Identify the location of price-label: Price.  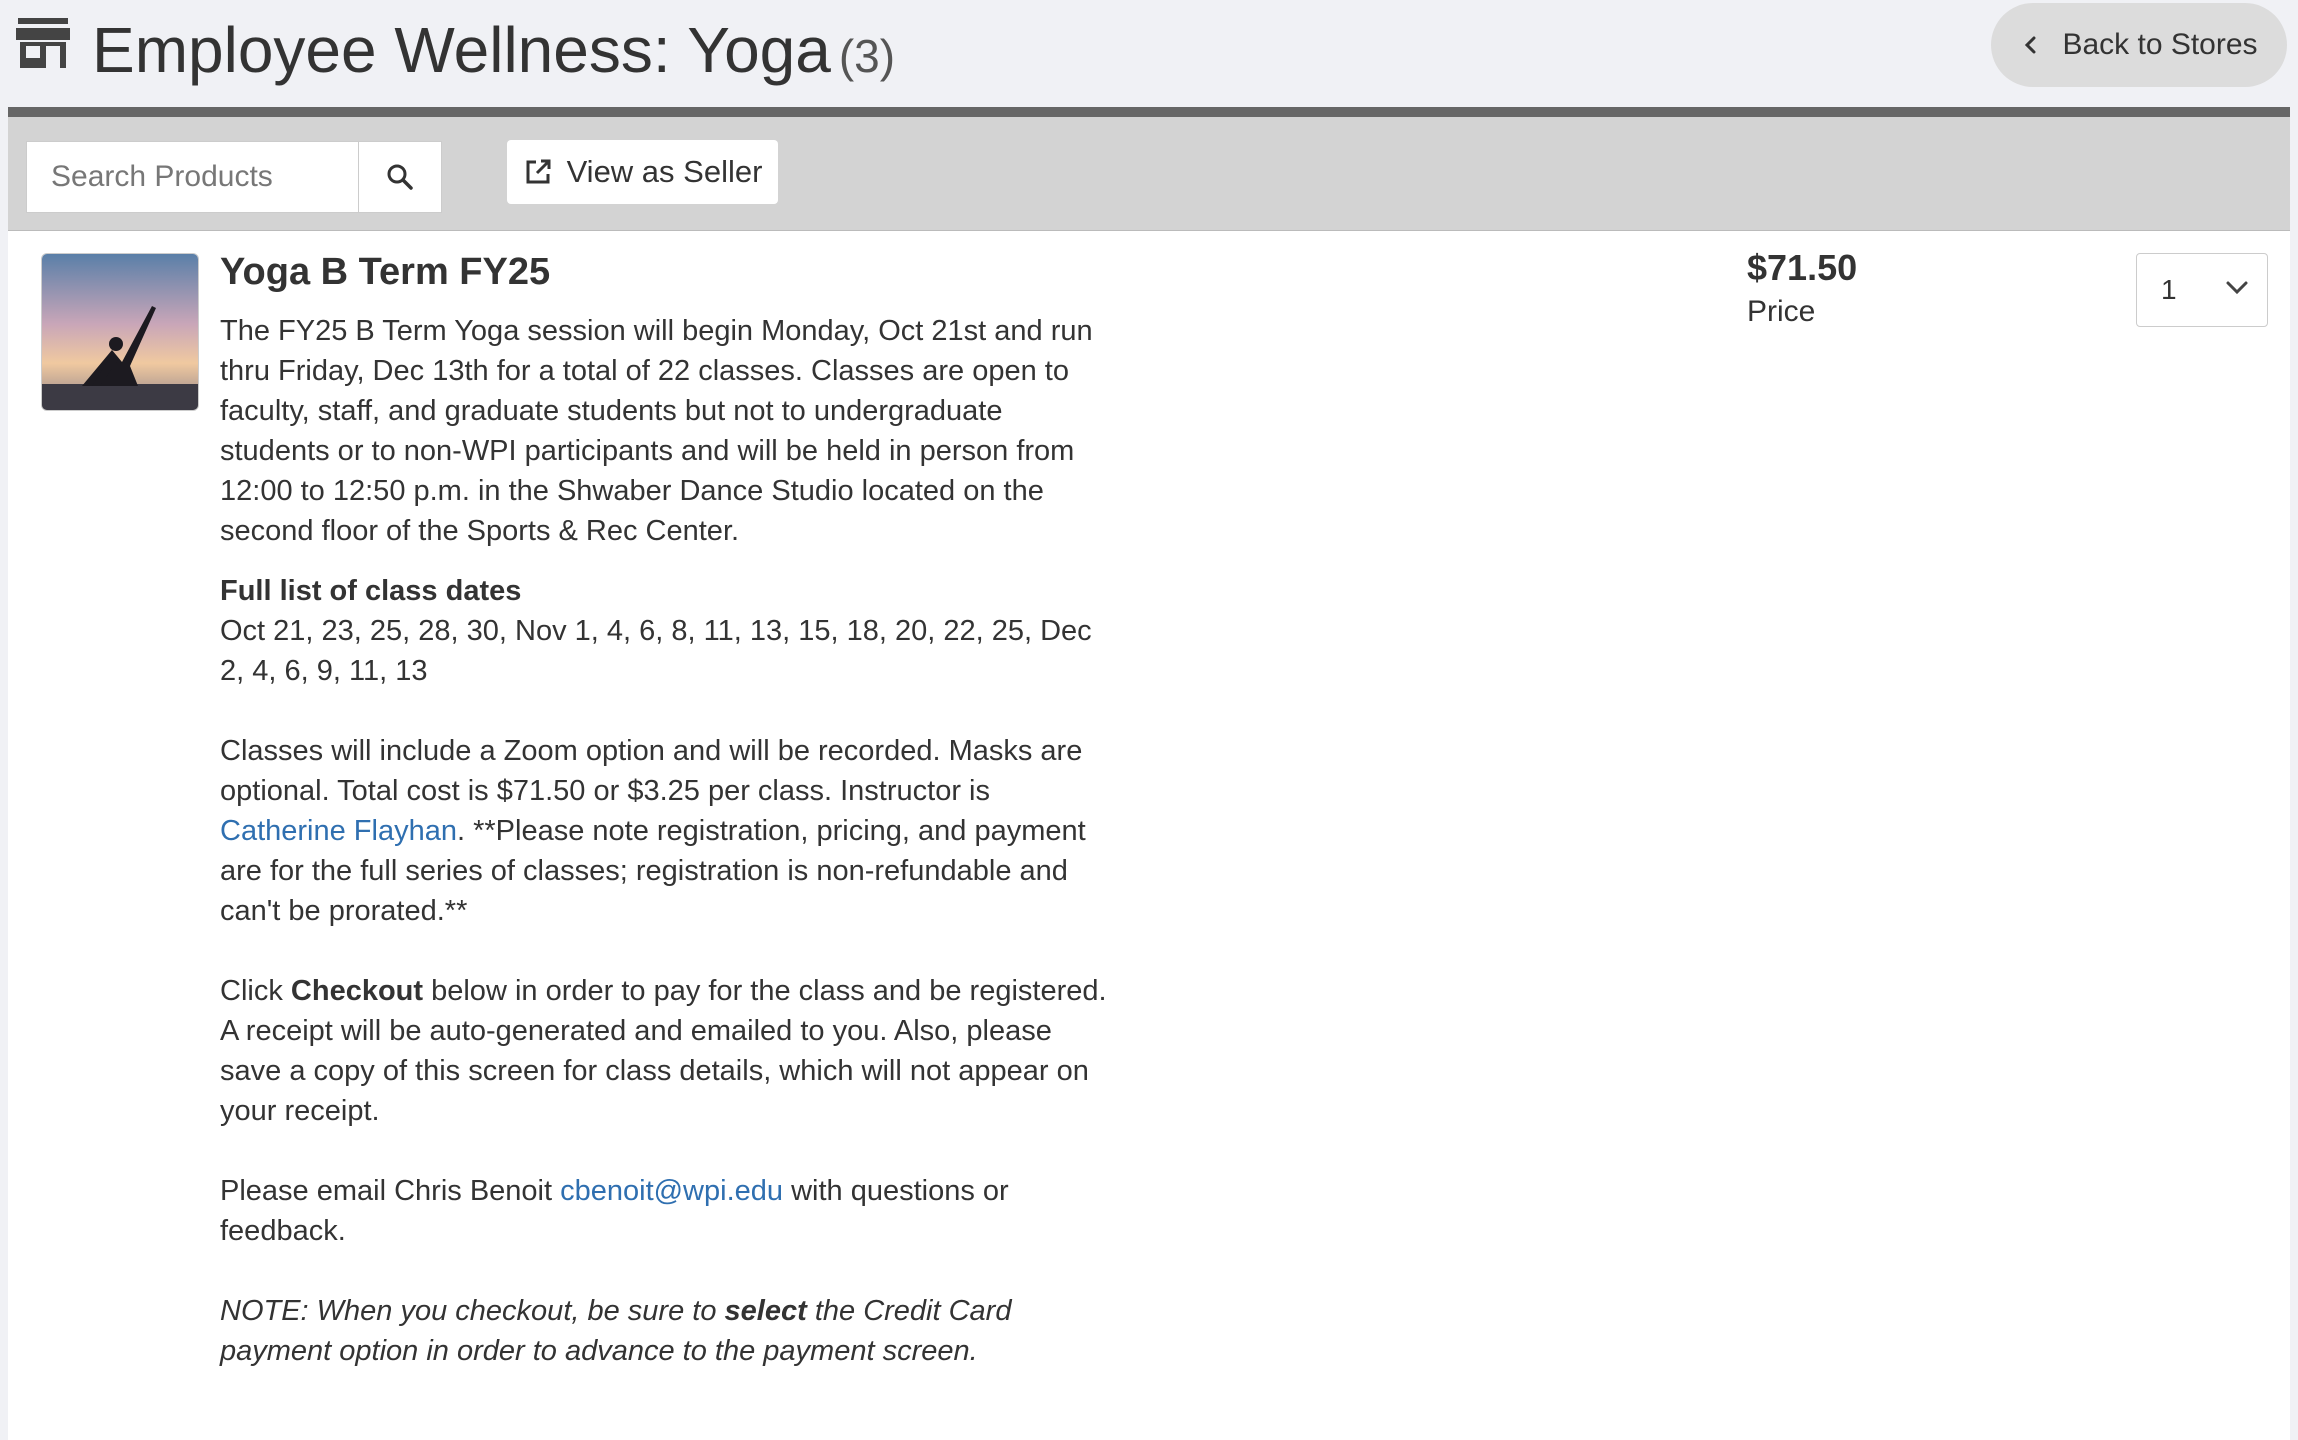
(1781, 311).